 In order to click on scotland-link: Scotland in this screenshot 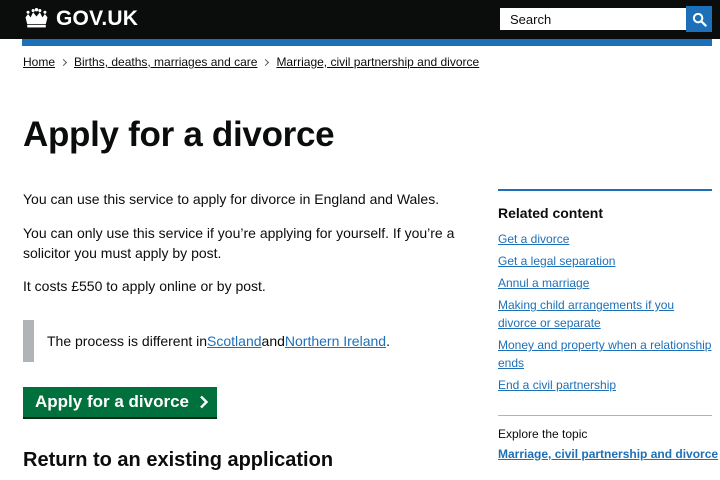, I will do `click(234, 341)`.